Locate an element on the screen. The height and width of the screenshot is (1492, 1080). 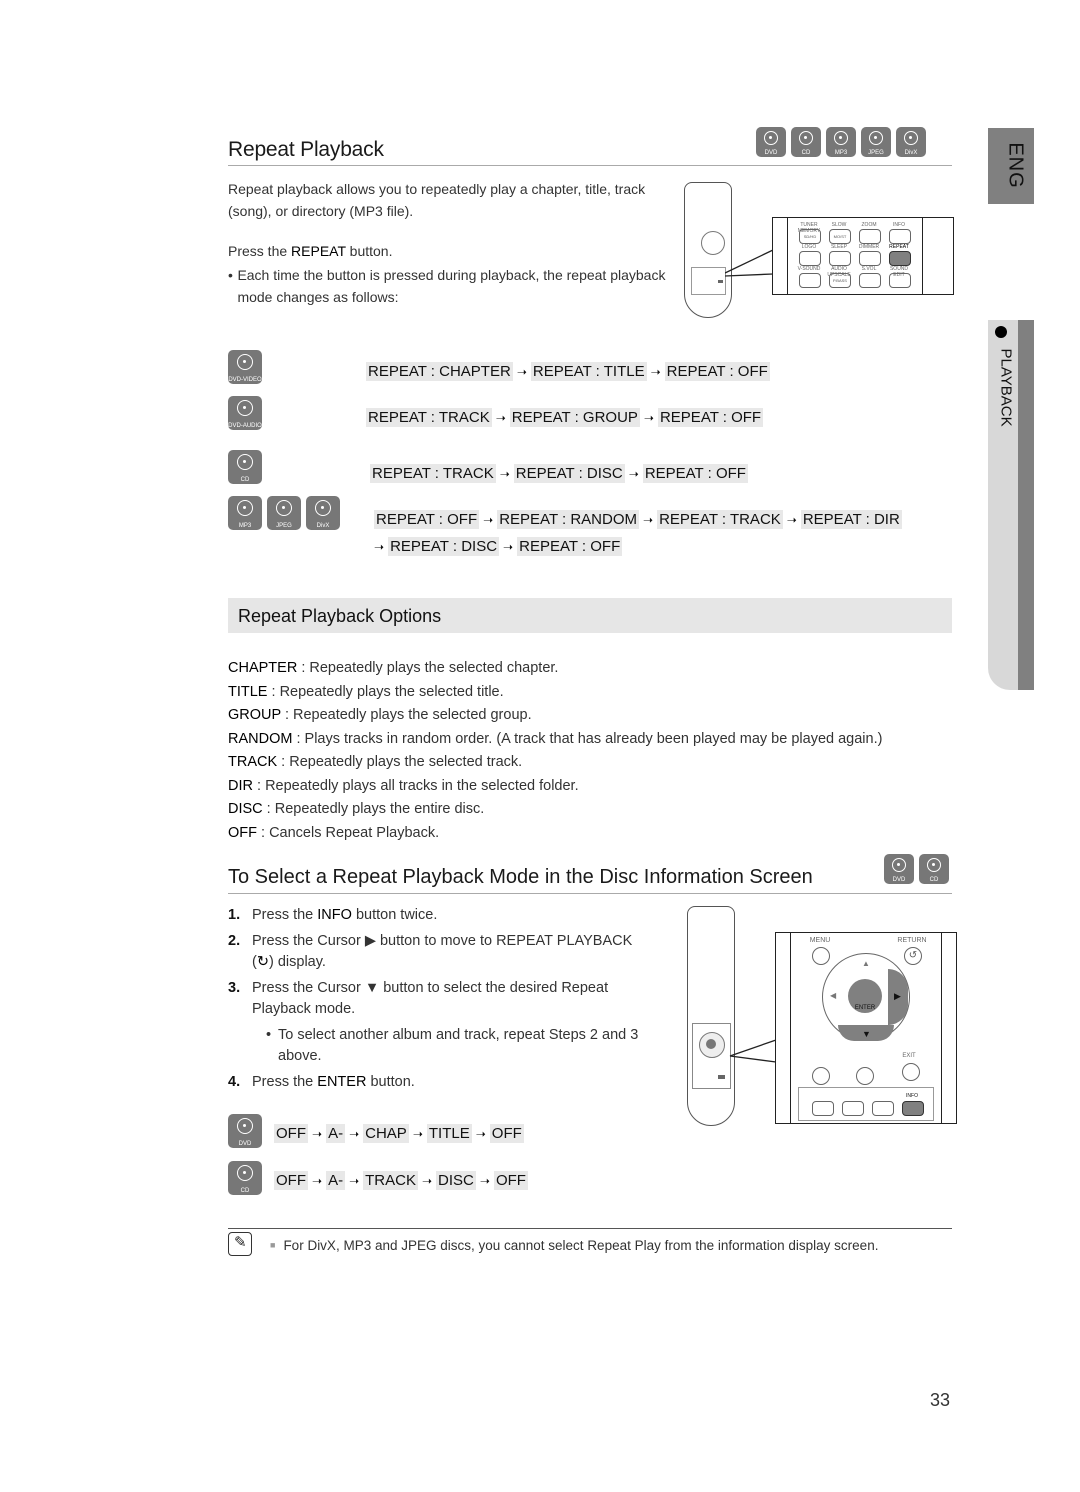
remote-repeat-marker is located at coordinates (720, 281).